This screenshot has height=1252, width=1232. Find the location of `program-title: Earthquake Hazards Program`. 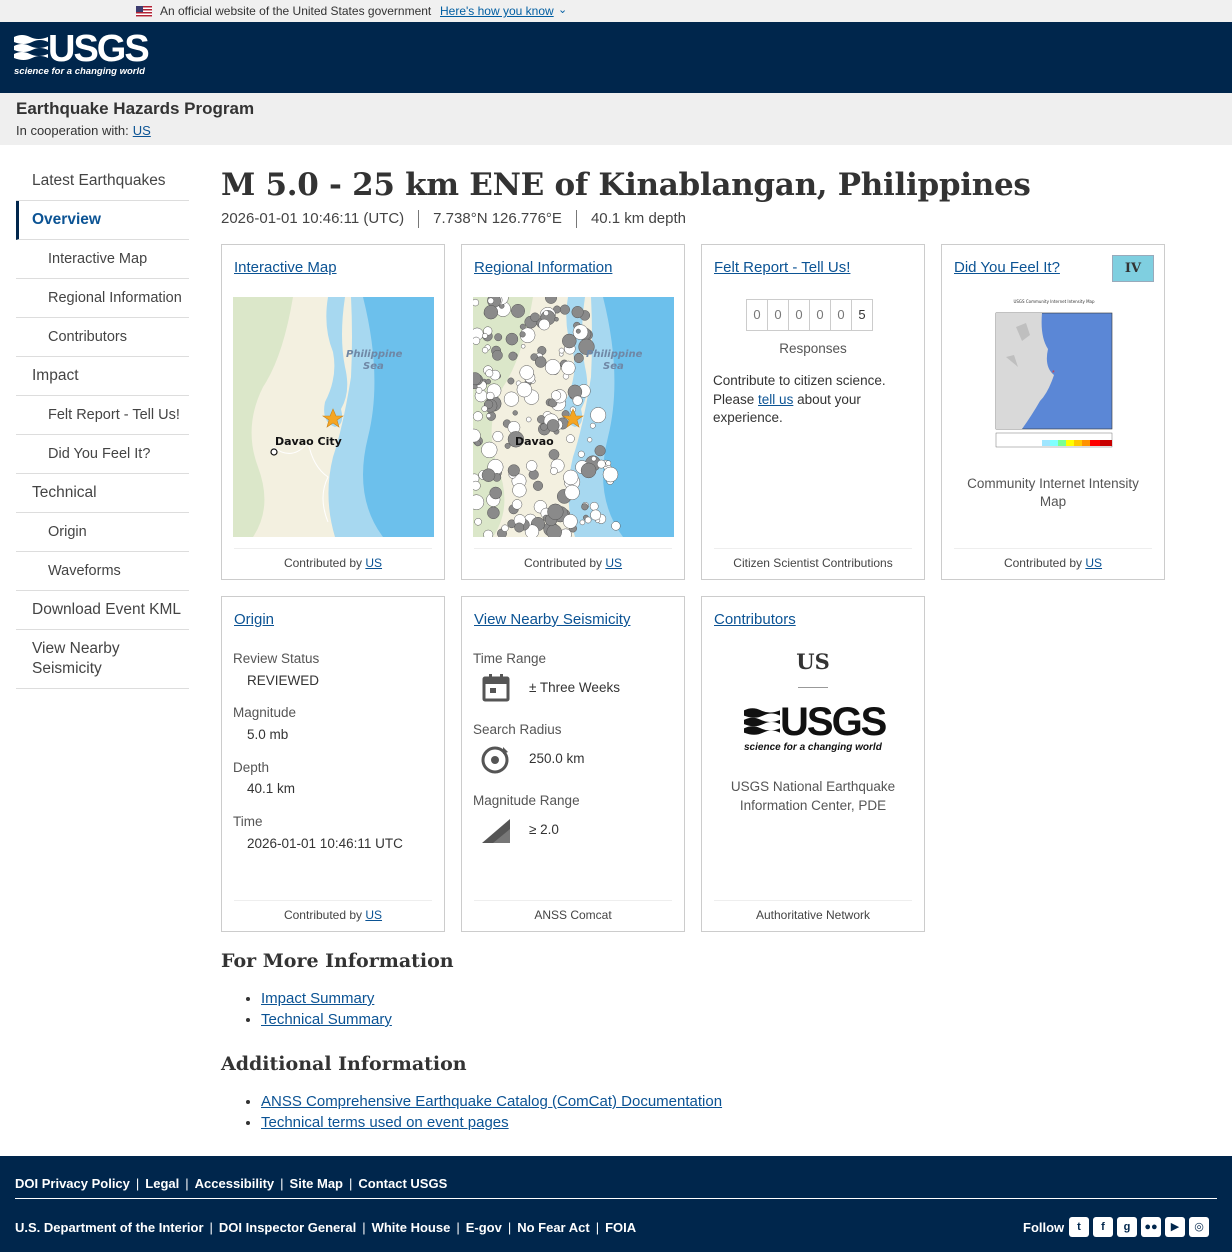

program-title: Earthquake Hazards Program is located at coordinates (135, 109).